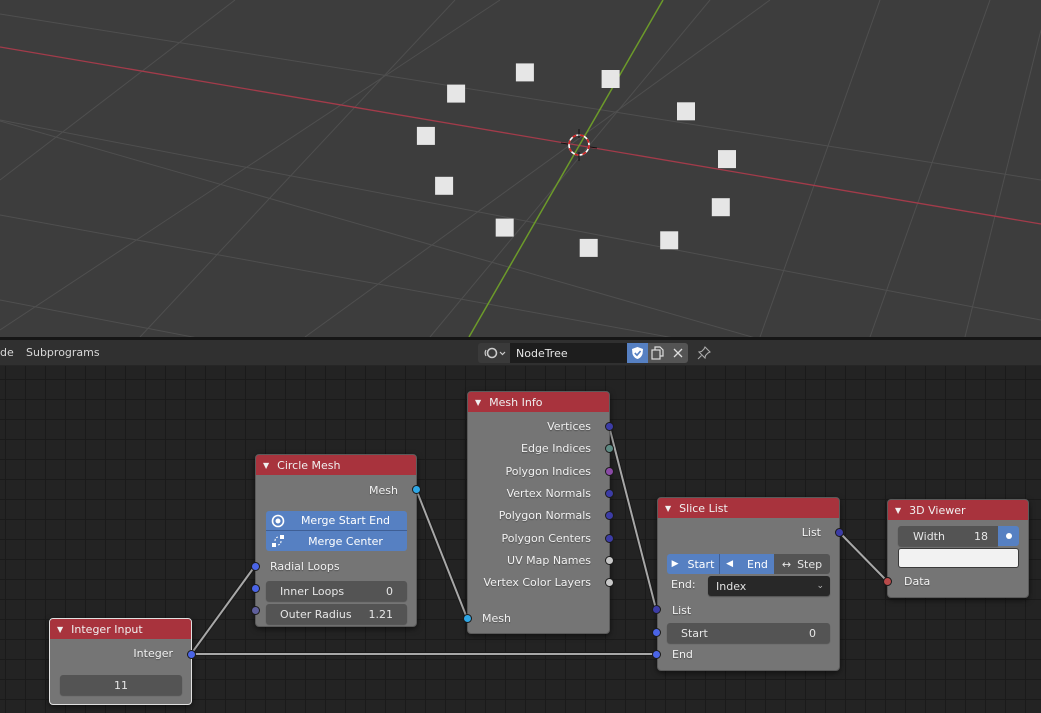  What do you see at coordinates (542, 353) in the screenshot?
I see `node-tree-name: NodeTree` at bounding box center [542, 353].